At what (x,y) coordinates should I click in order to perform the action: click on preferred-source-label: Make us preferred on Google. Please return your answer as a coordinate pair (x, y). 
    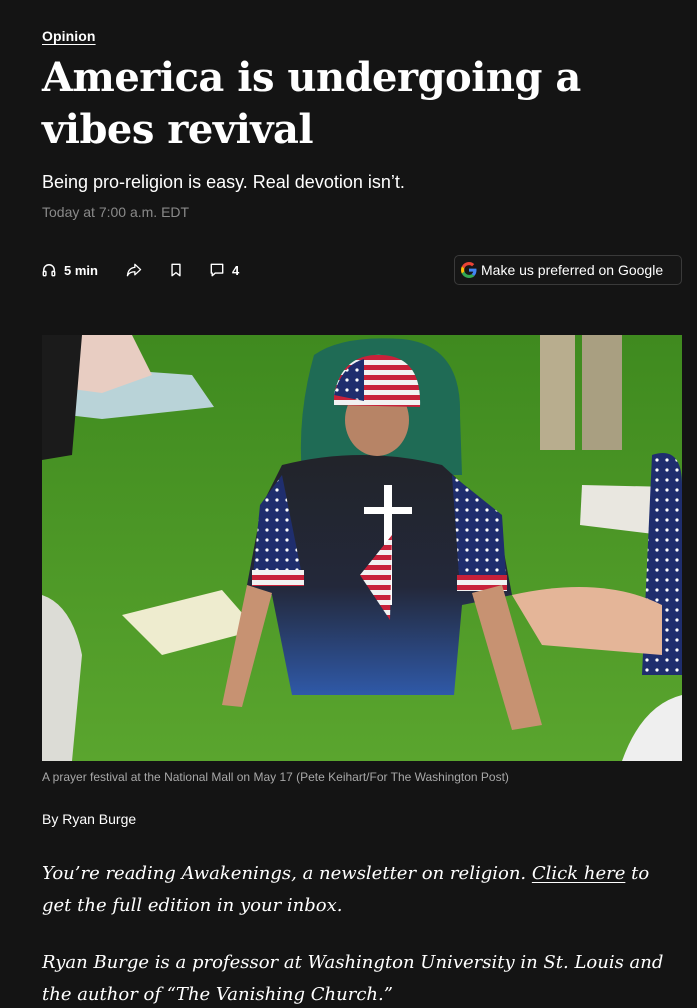
    Looking at the image, I should click on (572, 270).